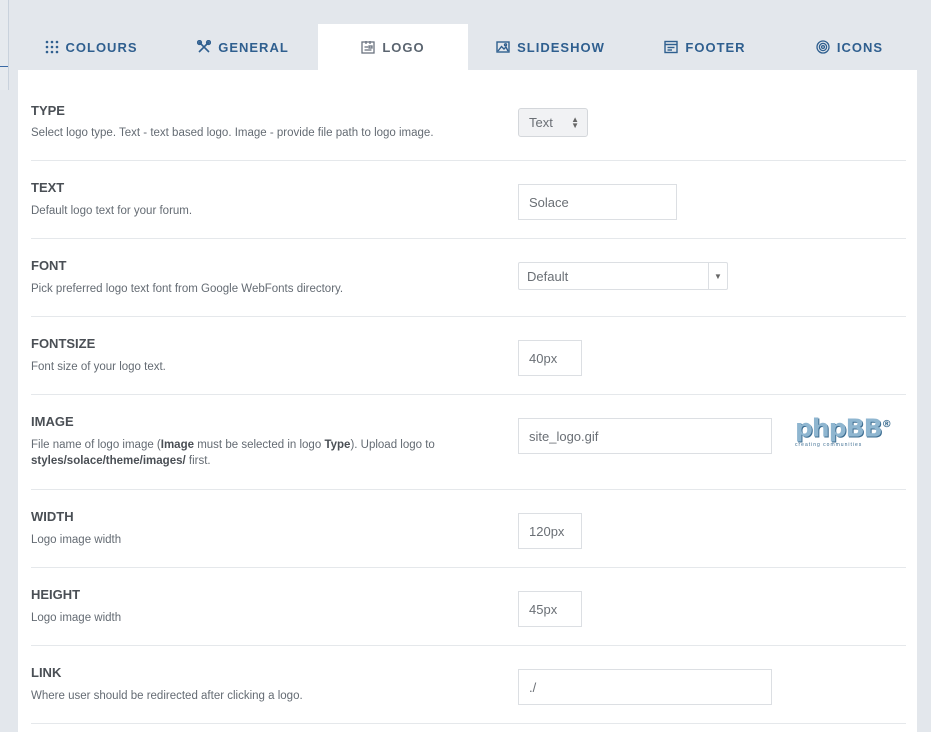  What do you see at coordinates (4, 45) in the screenshot?
I see `left-edge-panel` at bounding box center [4, 45].